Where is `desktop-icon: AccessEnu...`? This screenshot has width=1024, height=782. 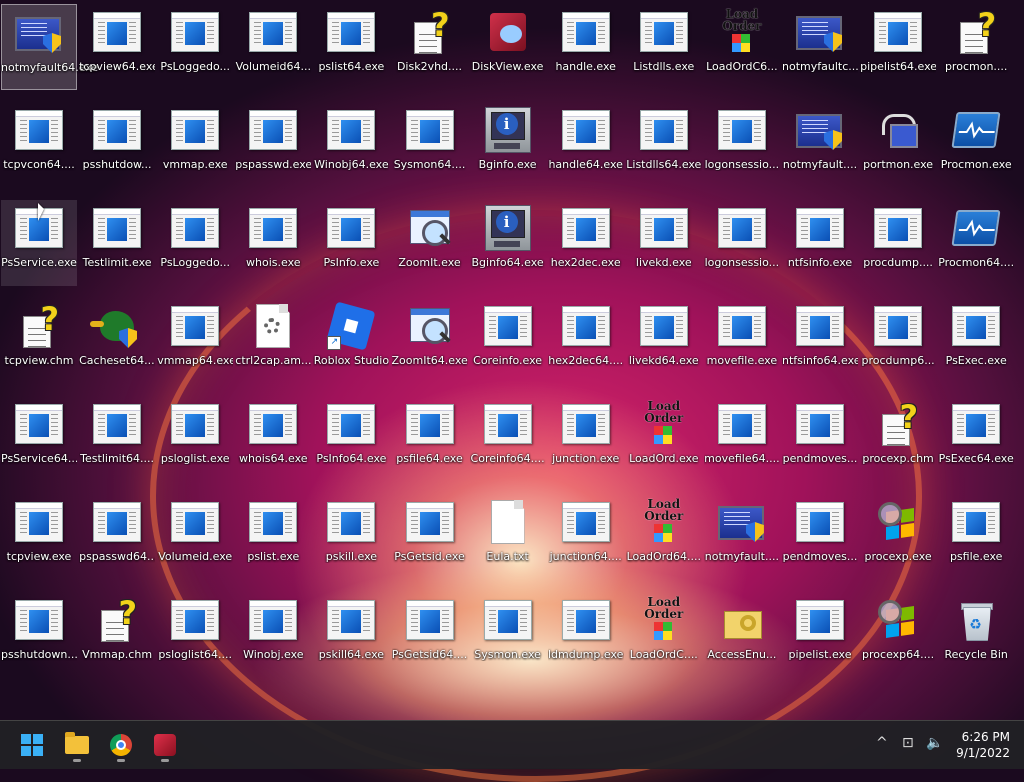
desktop-icon: AccessEnu... is located at coordinates (742, 635).